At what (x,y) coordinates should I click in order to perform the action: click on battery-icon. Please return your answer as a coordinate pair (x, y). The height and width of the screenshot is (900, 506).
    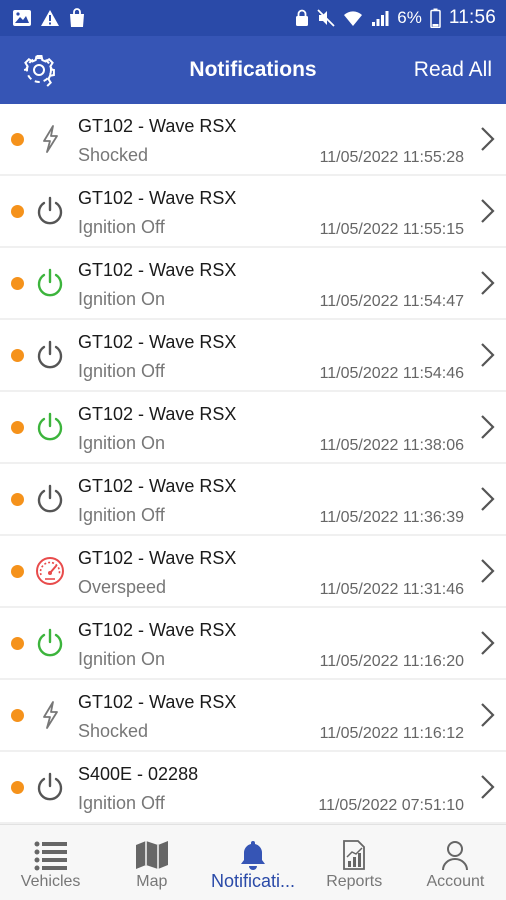
    Looking at the image, I should click on (435, 18).